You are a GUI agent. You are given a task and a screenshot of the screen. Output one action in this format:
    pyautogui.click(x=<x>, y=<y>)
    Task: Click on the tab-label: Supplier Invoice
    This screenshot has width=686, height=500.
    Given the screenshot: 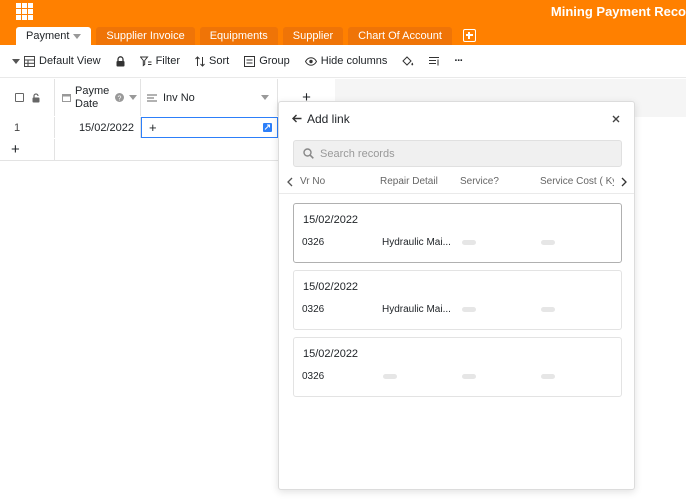 What is the action you would take?
    pyautogui.click(x=145, y=36)
    